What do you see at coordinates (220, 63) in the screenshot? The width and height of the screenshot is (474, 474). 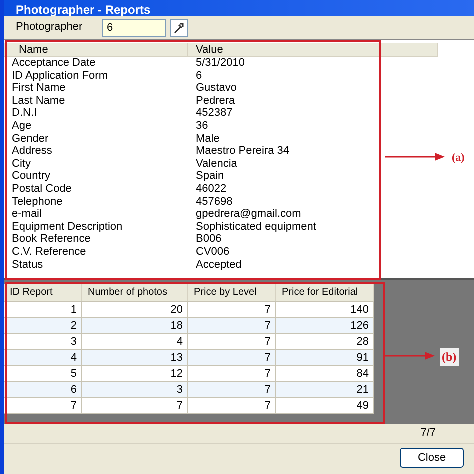 I see `property-value: 5/31/2010` at bounding box center [220, 63].